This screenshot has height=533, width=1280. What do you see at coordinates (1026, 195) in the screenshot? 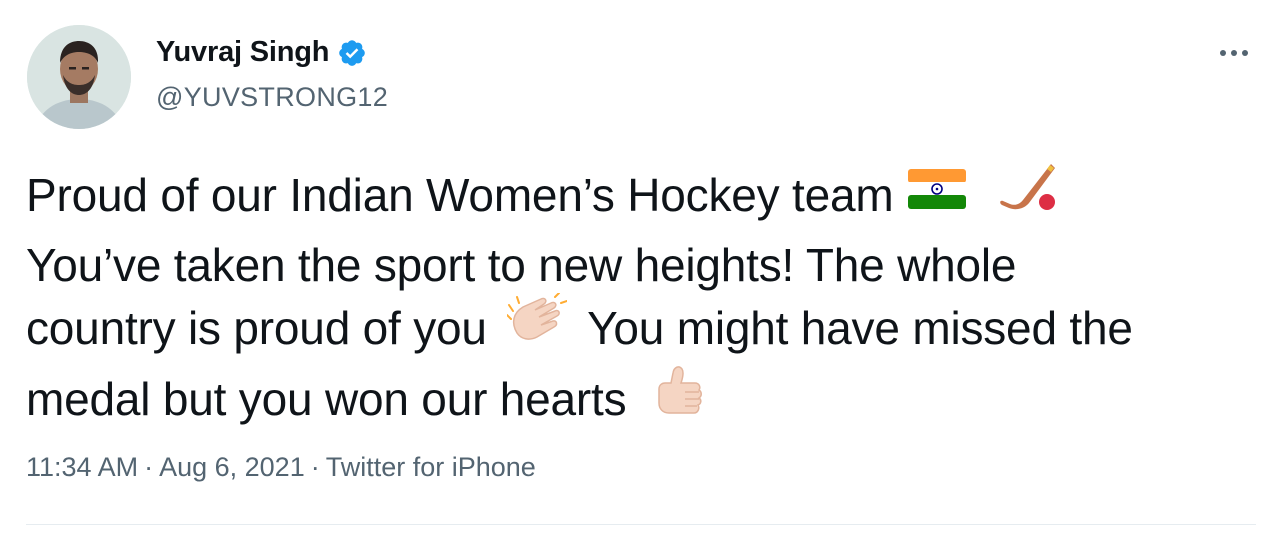
I see `field-hockey-icon` at bounding box center [1026, 195].